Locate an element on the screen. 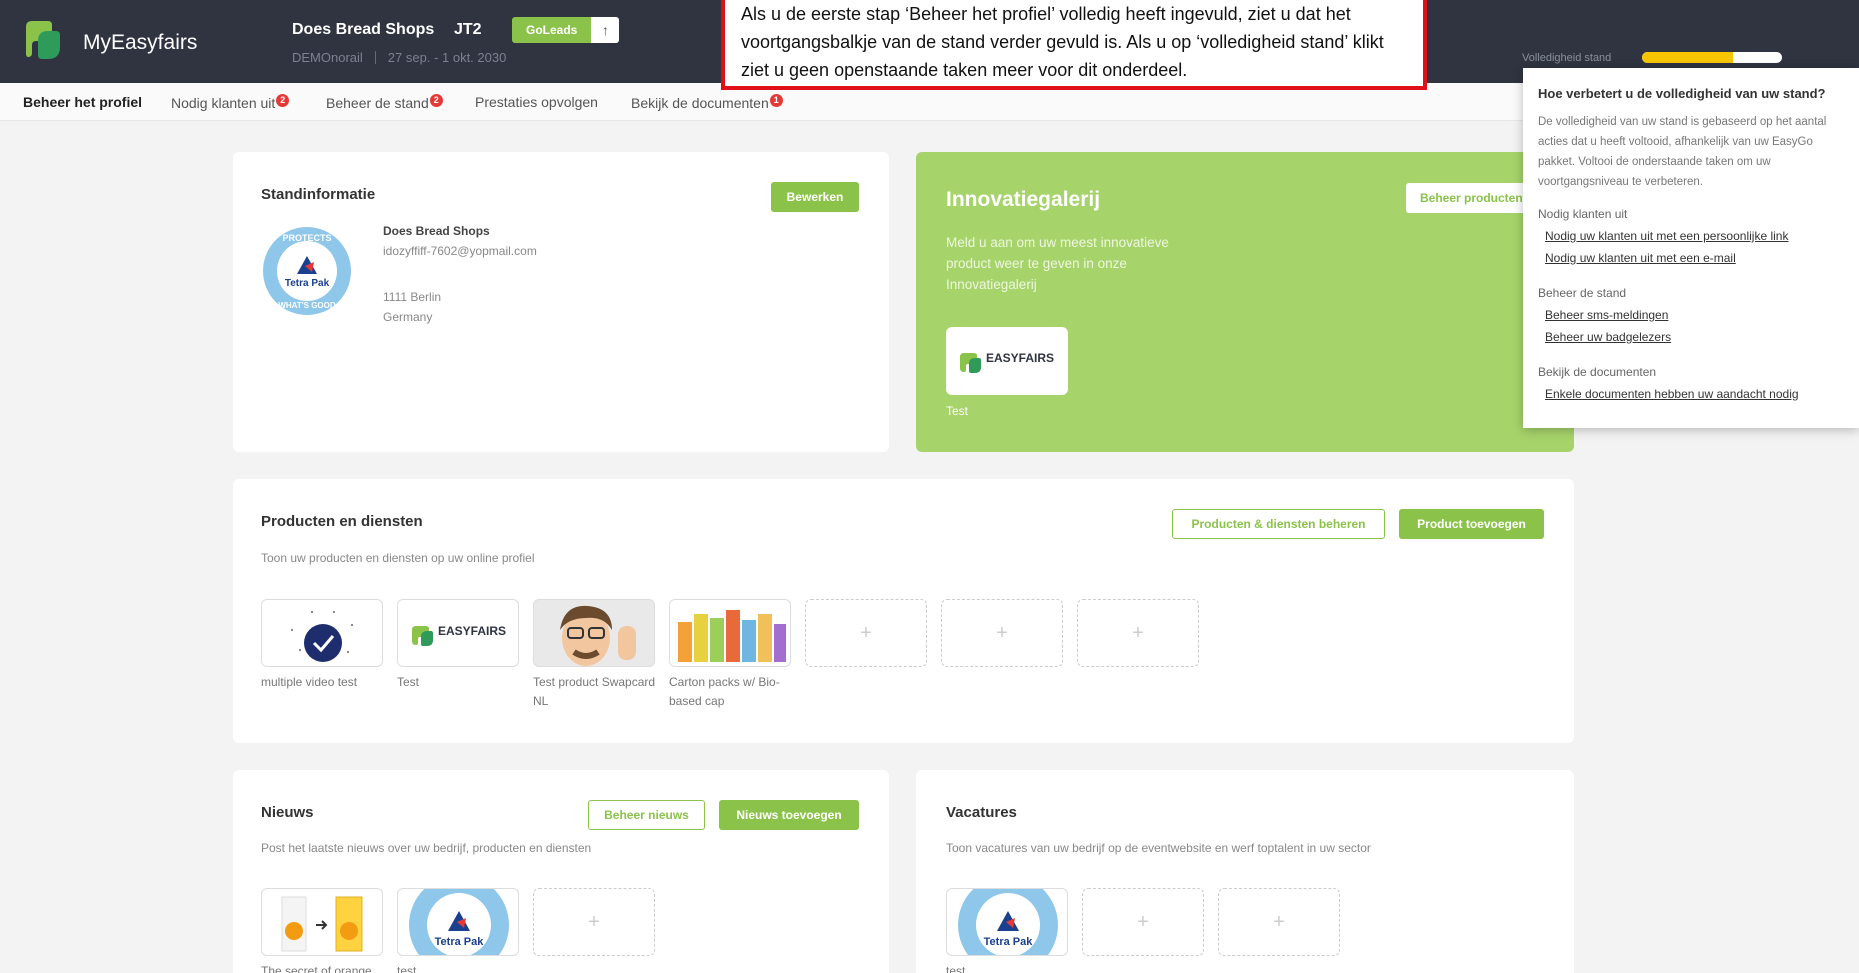 Image resolution: width=1859 pixels, height=973 pixels. completeness-label: Volledigheid stand is located at coordinates (1566, 58).